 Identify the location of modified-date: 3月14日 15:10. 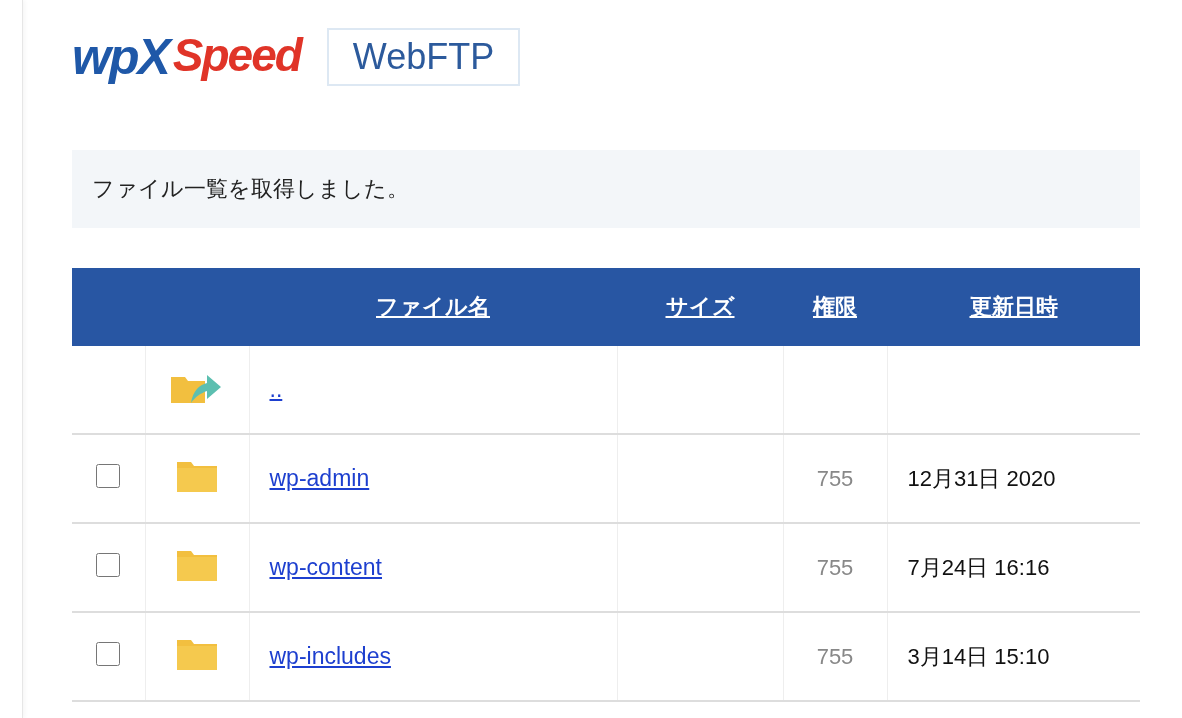
(978, 656).